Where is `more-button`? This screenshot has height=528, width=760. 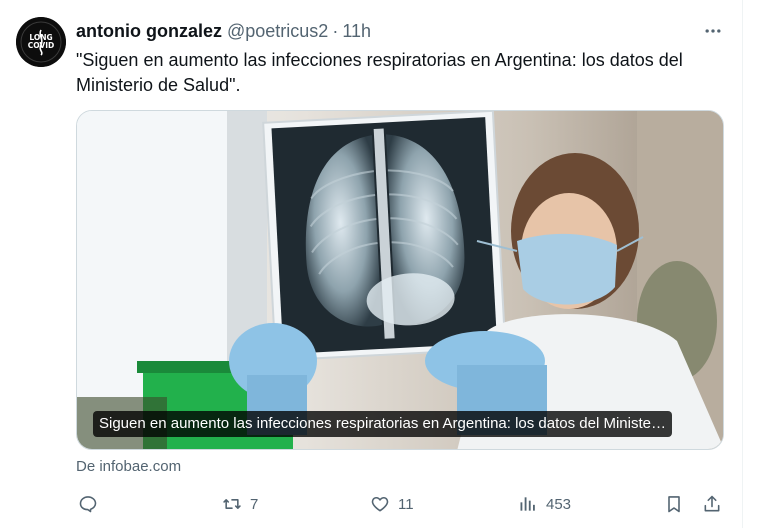 more-button is located at coordinates (713, 31).